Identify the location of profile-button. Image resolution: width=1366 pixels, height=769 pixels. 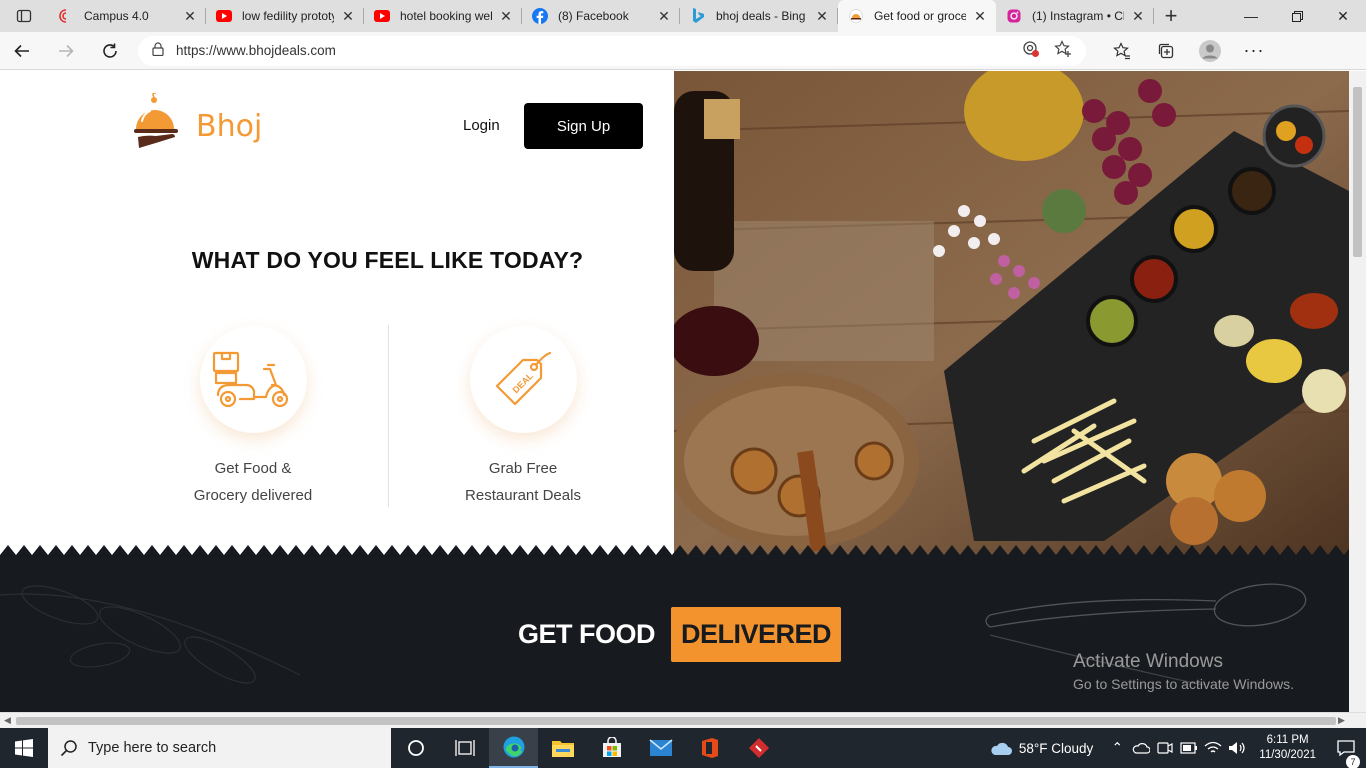
(1210, 51).